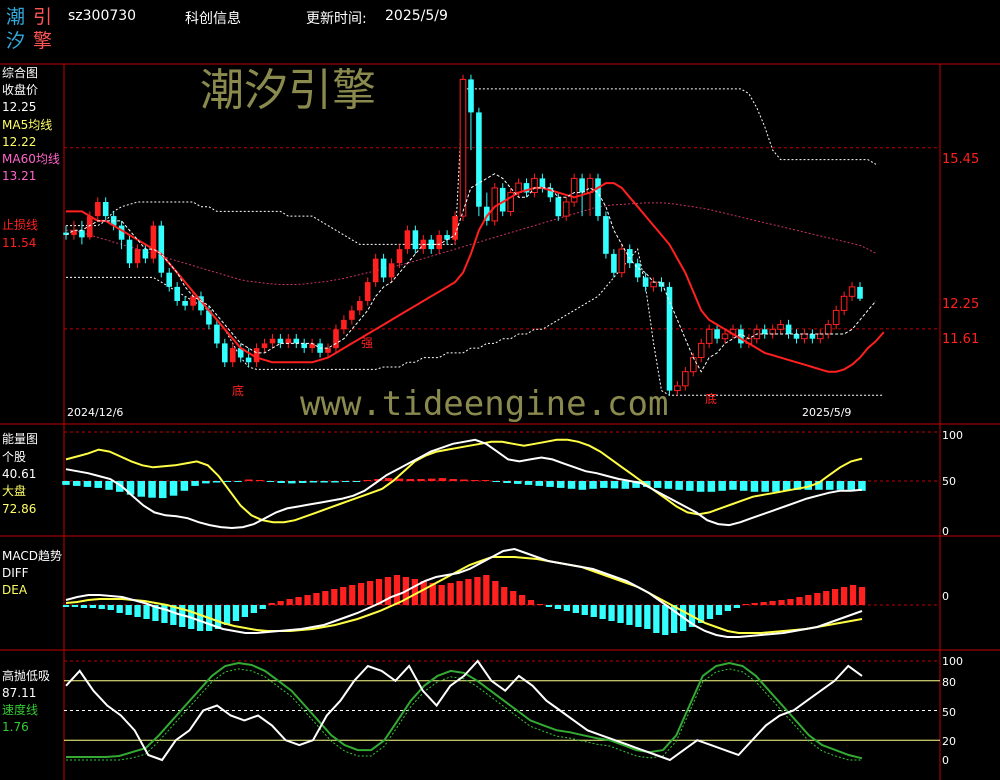 This screenshot has height=780, width=1000. I want to click on update-label: 更新时间:, so click(336, 19).